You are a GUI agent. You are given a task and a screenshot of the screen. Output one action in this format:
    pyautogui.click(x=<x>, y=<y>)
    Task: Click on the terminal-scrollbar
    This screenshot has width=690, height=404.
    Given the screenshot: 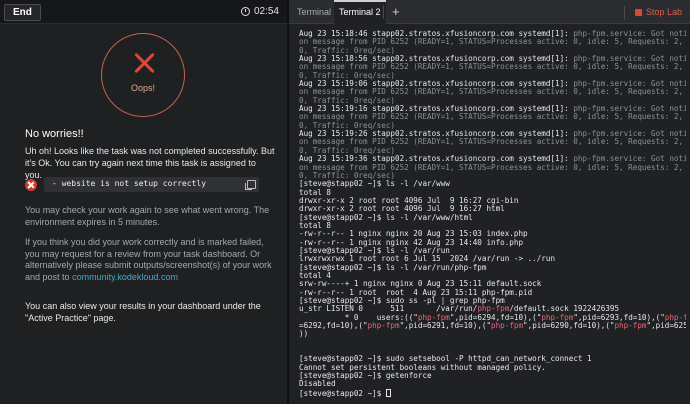 What is the action you would take?
    pyautogui.click(x=688, y=214)
    